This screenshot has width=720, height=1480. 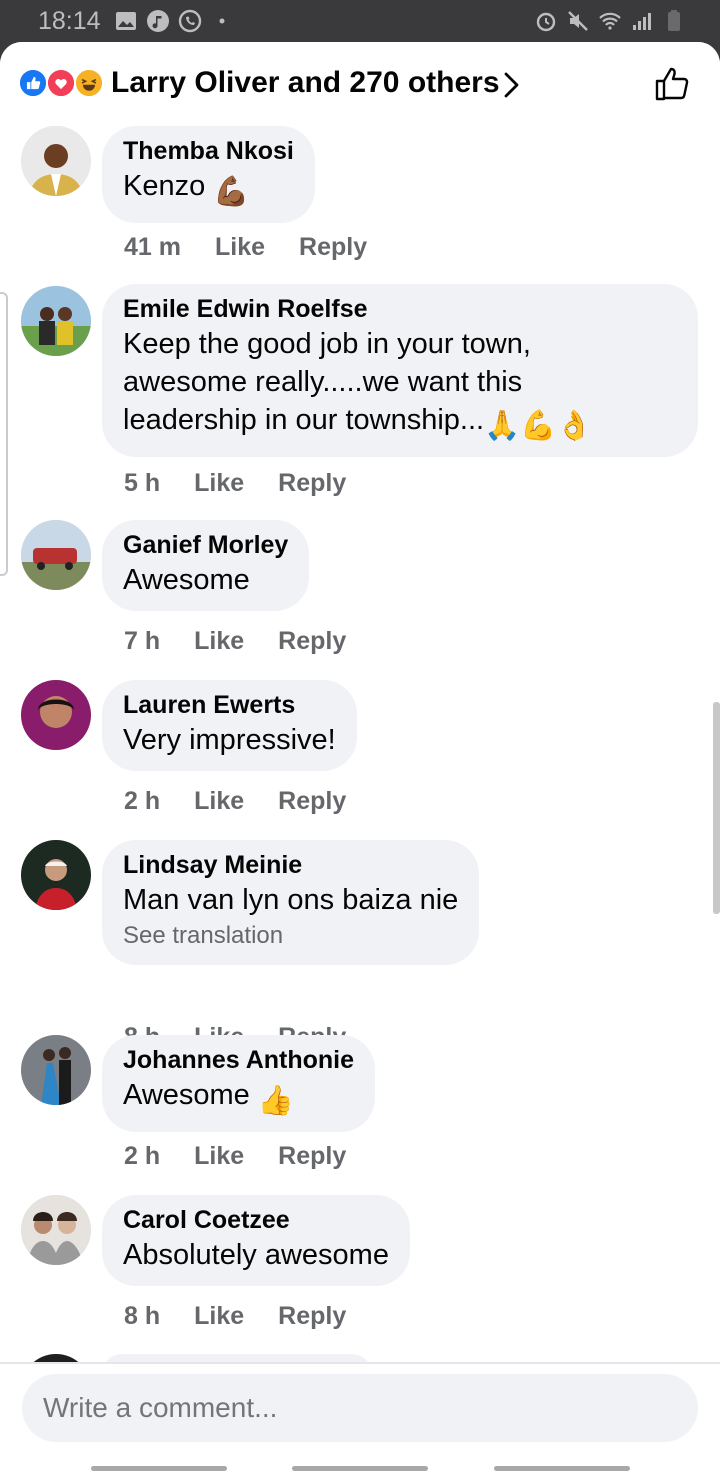 I want to click on status-bar: 18:14, so click(x=360, y=21).